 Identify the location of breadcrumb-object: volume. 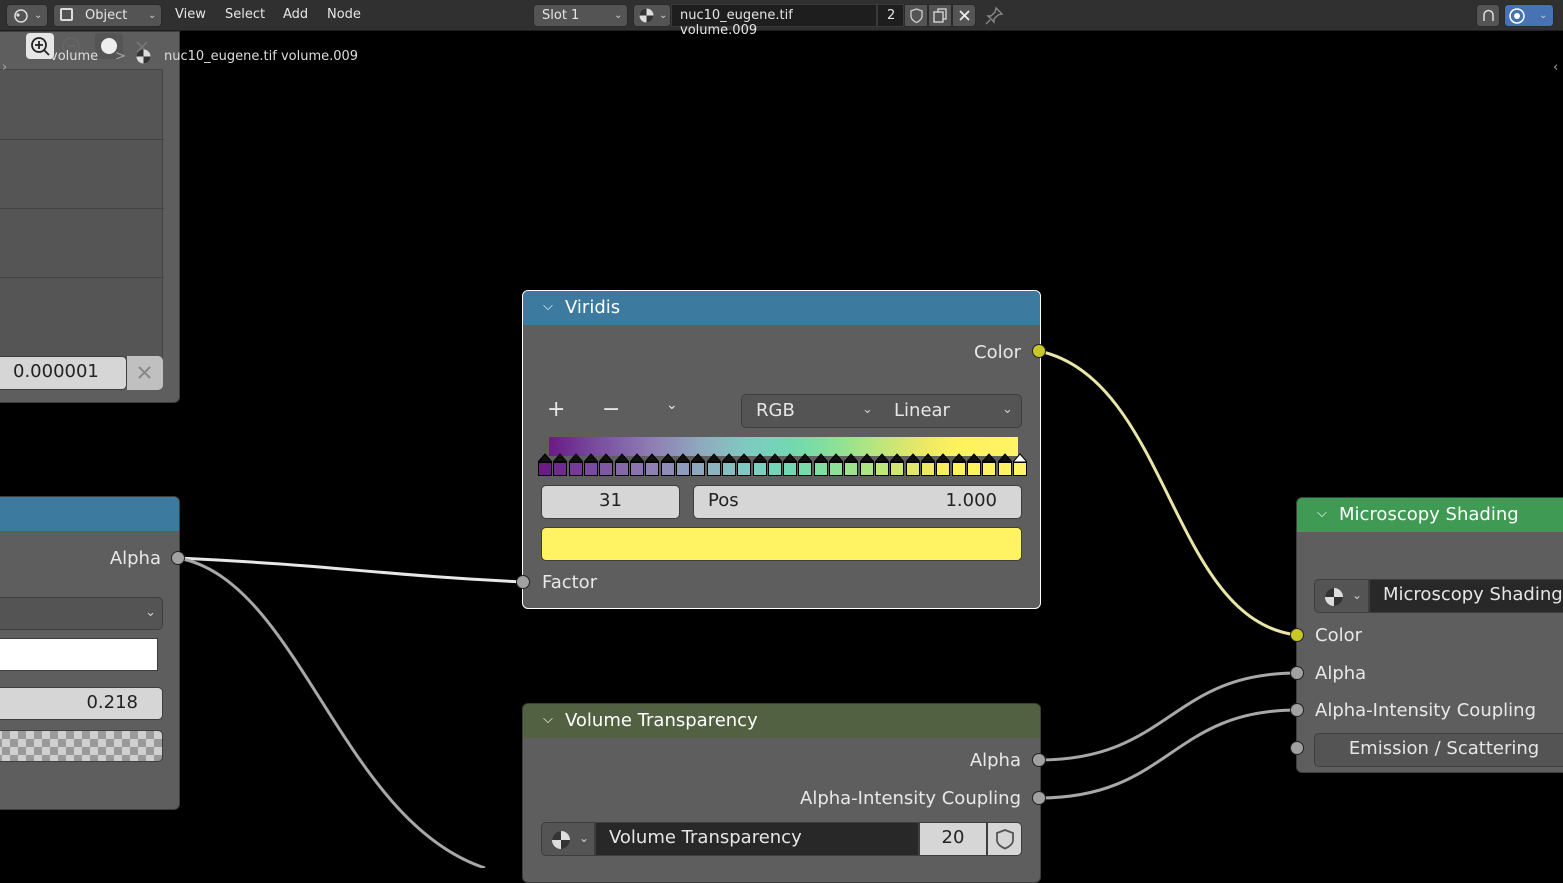
(74, 56).